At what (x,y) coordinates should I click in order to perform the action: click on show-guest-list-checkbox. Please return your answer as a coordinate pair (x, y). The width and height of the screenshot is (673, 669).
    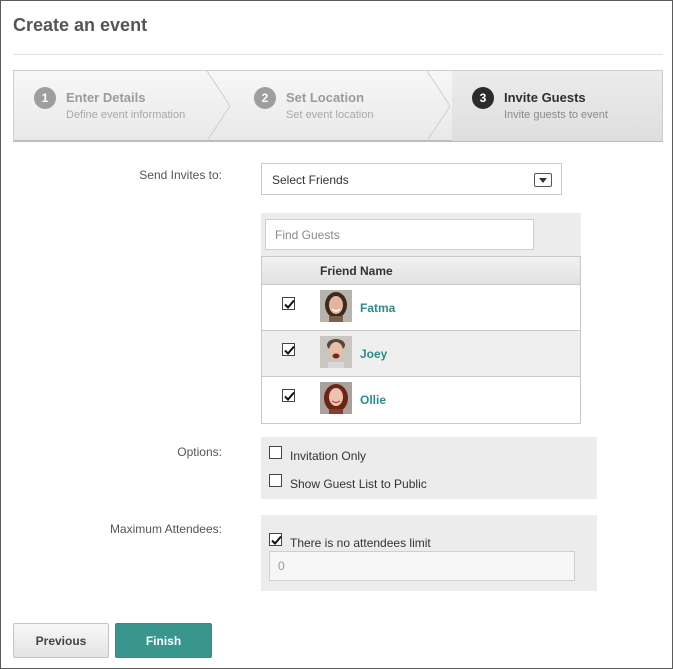
    Looking at the image, I should click on (275, 480).